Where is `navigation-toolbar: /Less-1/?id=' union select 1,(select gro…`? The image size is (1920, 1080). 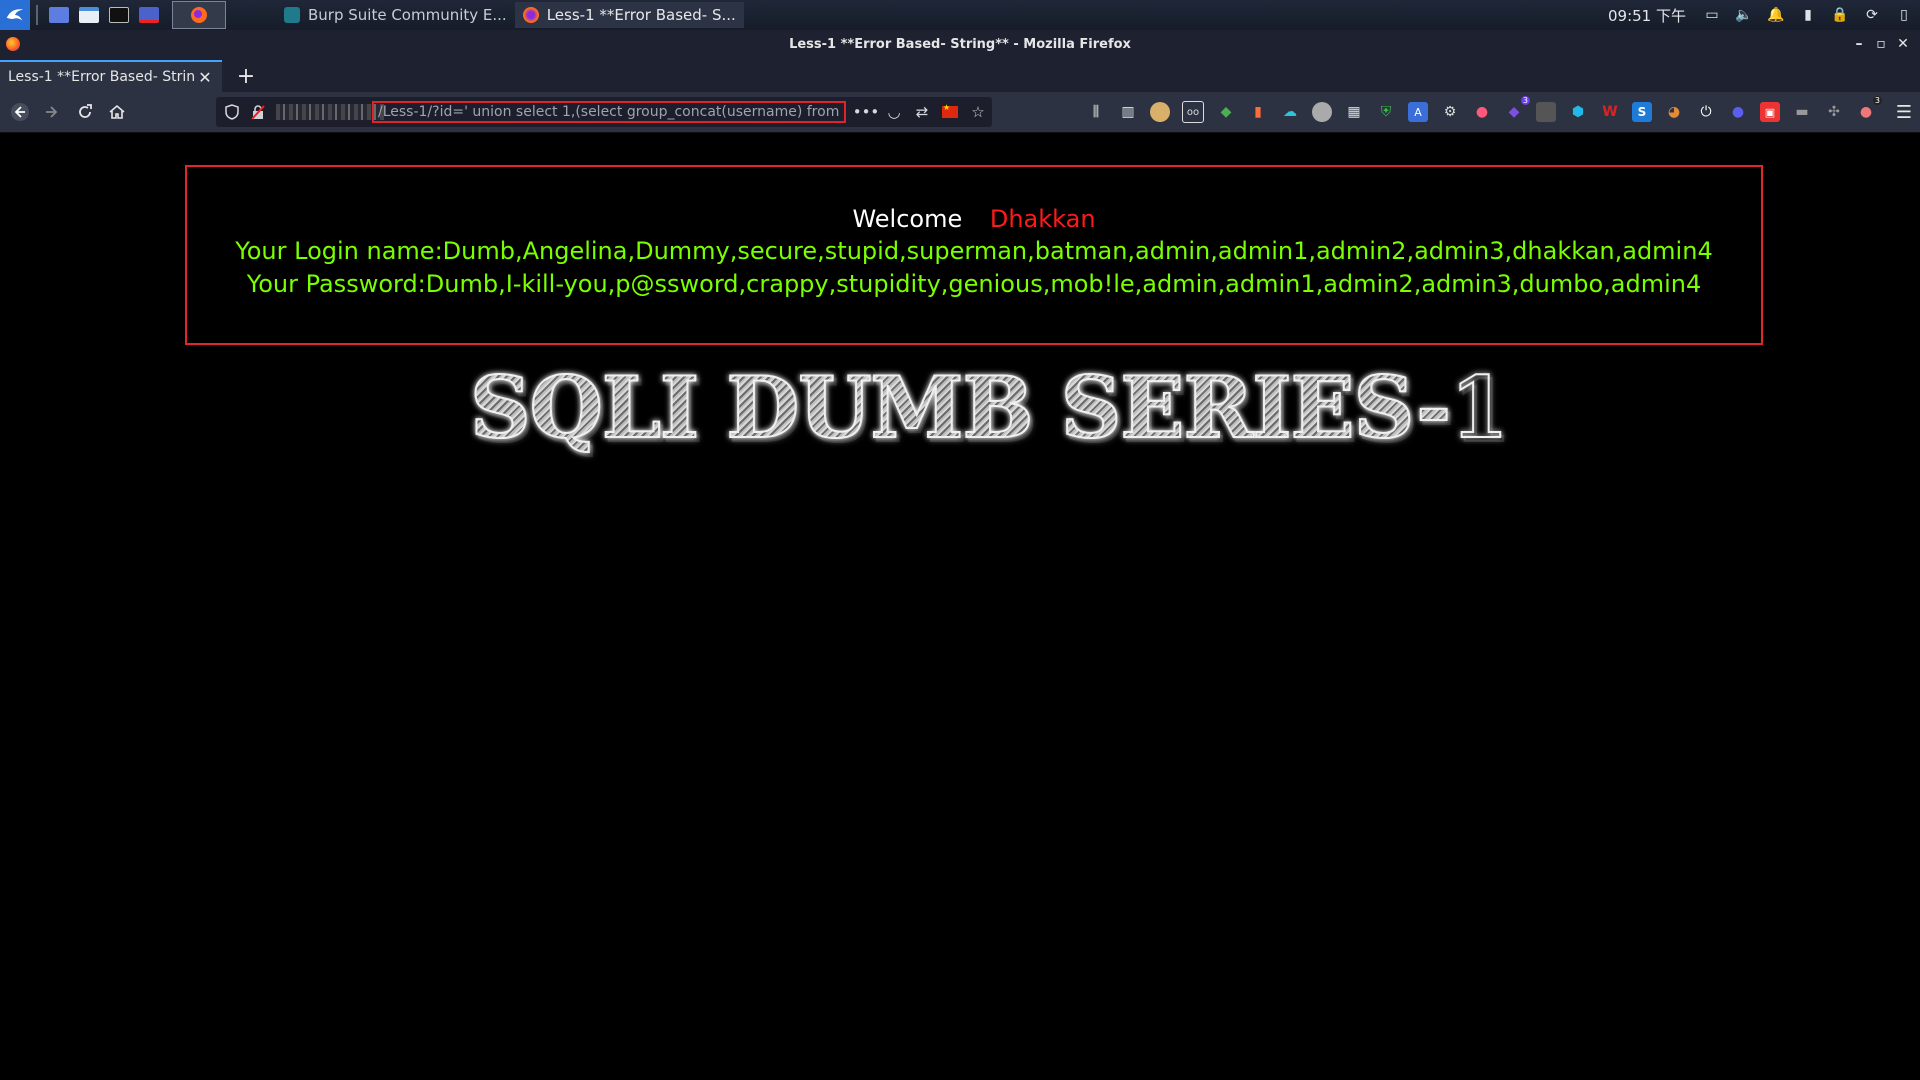 navigation-toolbar: /Less-1/?id=' union select 1,(select gro… is located at coordinates (960, 112).